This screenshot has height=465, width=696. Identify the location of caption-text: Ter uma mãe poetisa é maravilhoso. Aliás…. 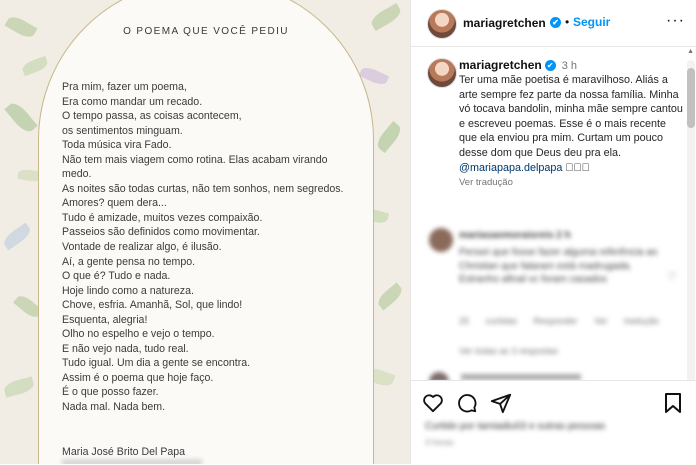
(571, 116).